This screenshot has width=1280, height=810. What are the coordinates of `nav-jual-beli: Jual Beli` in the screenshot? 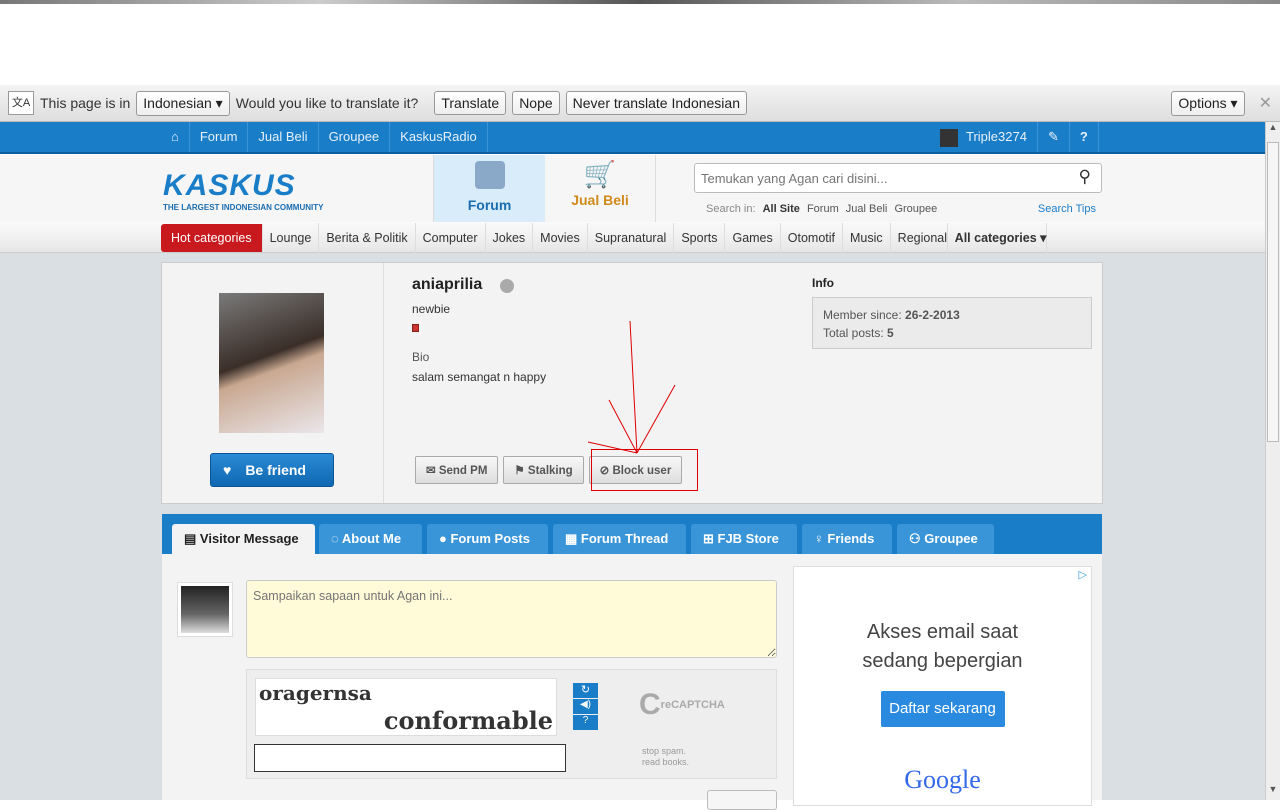 It's located at (283, 137).